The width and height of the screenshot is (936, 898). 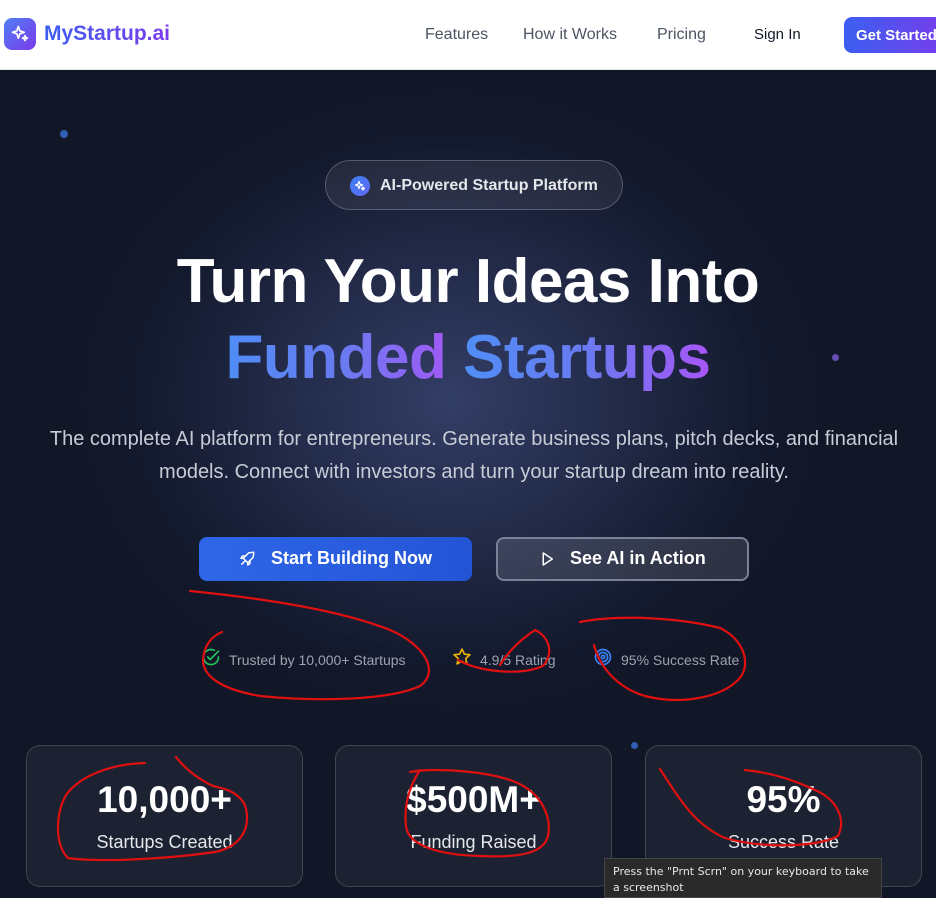 What do you see at coordinates (681, 35) in the screenshot?
I see `nav-link-pricing: Pricing` at bounding box center [681, 35].